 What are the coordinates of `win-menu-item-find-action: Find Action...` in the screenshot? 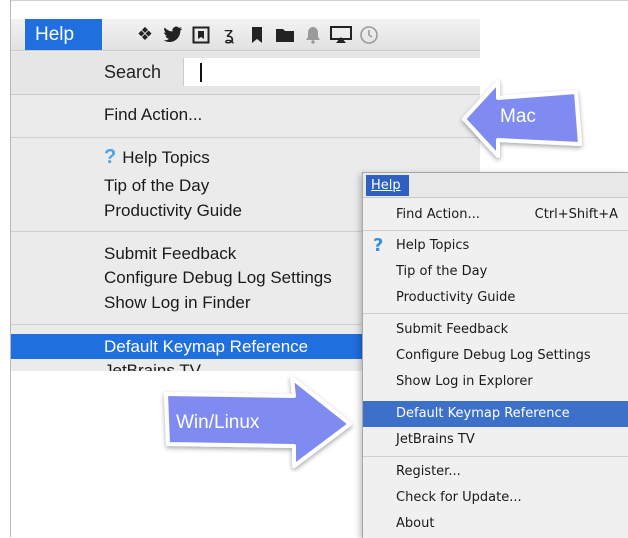 It's located at (438, 214).